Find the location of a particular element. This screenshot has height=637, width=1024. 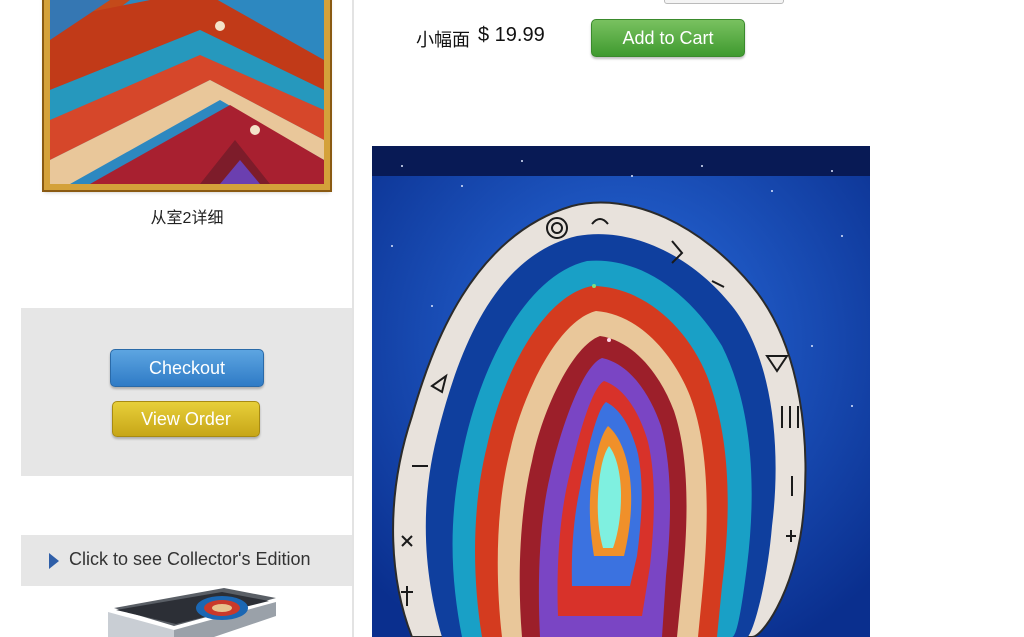

column-divider is located at coordinates (353, 318).